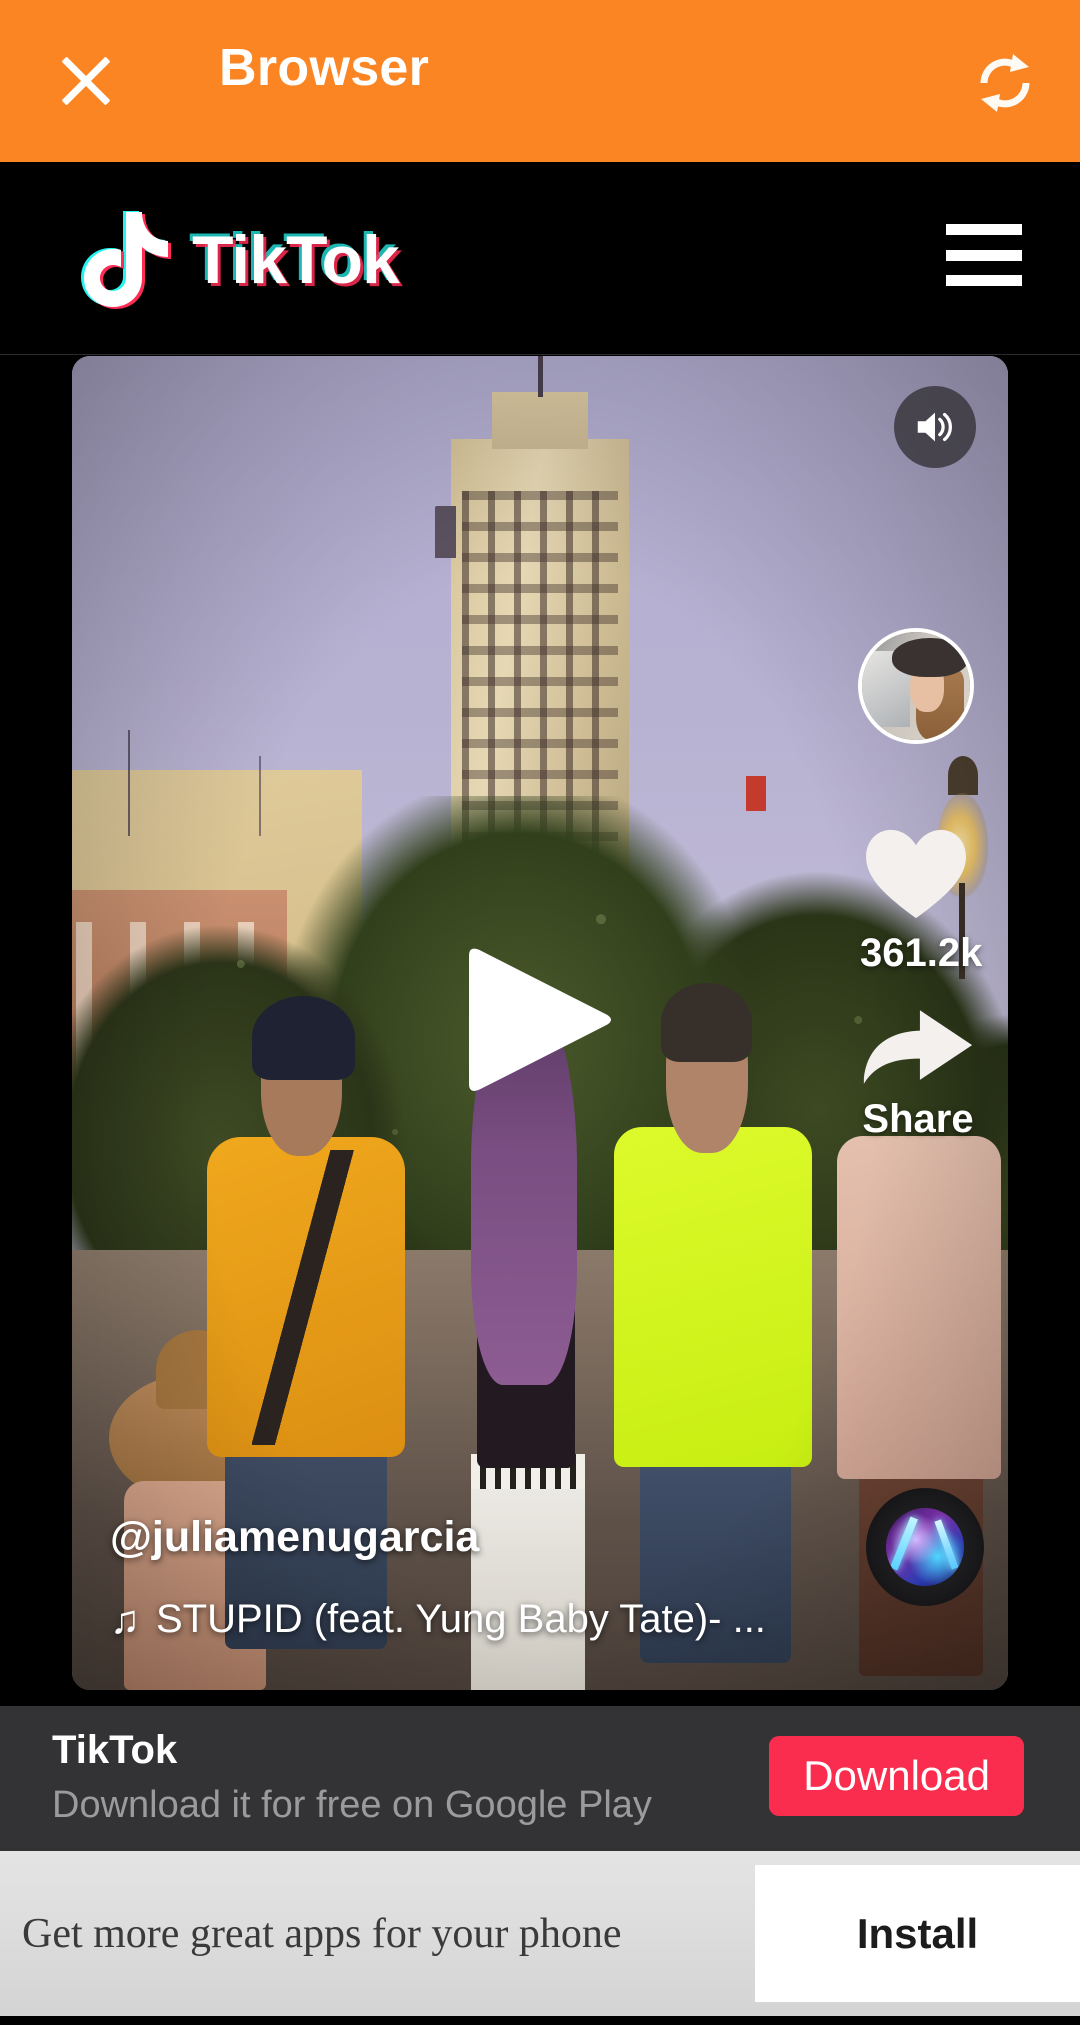 The width and height of the screenshot is (1080, 2025). What do you see at coordinates (86, 81) in the screenshot?
I see `close-icon` at bounding box center [86, 81].